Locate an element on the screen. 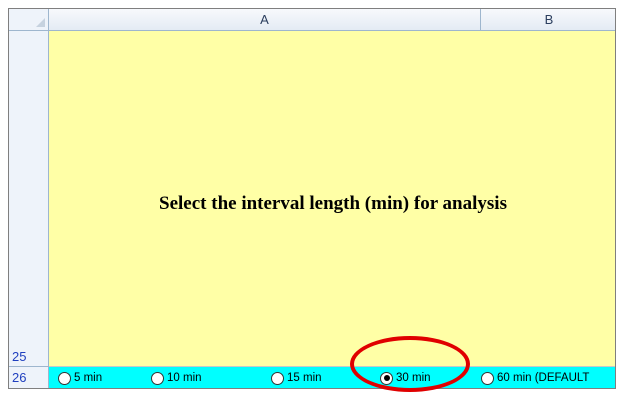  radio-10-min: 10 min is located at coordinates (176, 378).